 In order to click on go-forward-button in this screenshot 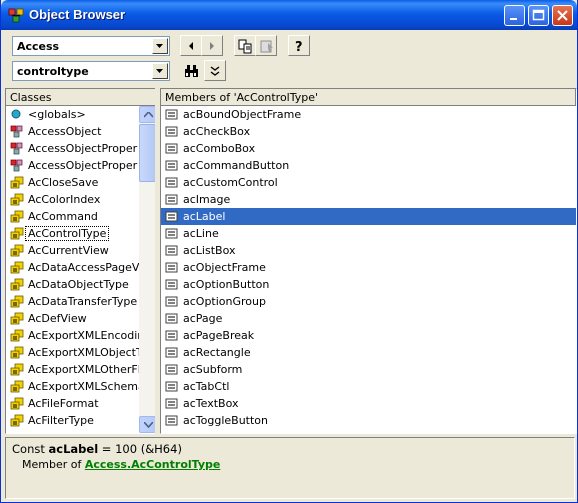, I will do `click(212, 45)`.